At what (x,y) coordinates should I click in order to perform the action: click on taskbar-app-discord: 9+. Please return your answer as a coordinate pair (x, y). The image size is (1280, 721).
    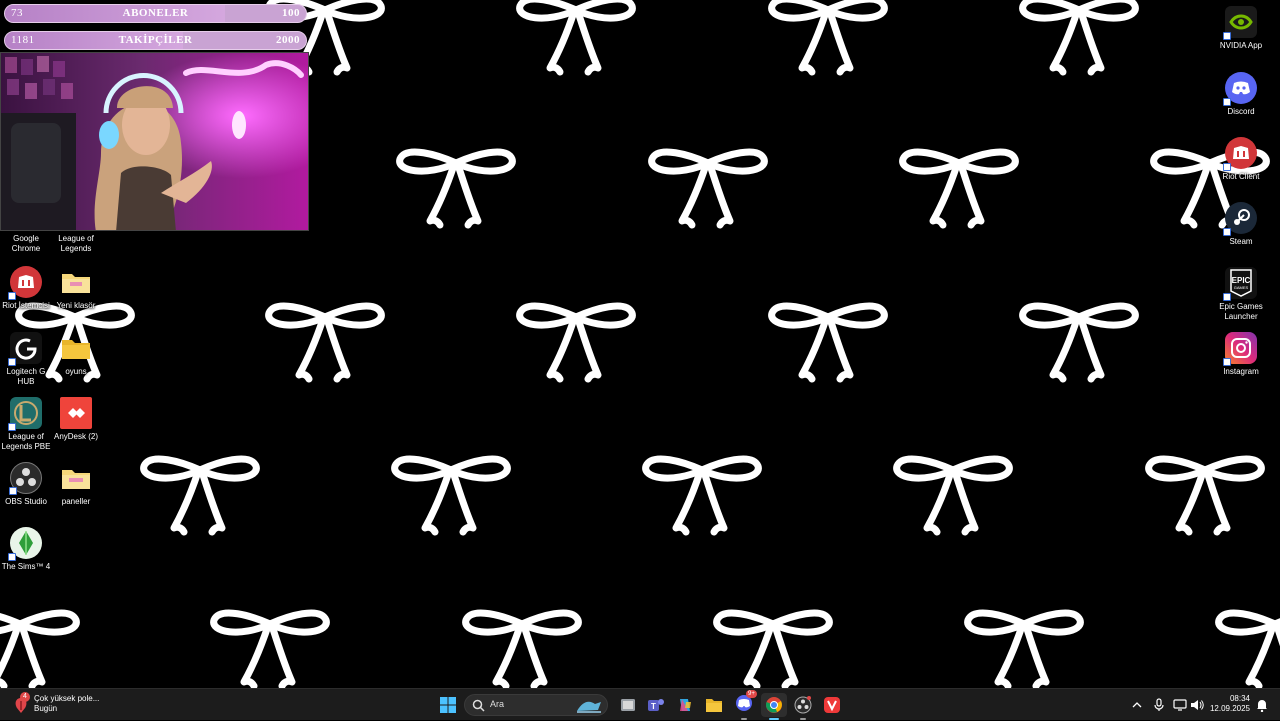
    Looking at the image, I should click on (744, 704).